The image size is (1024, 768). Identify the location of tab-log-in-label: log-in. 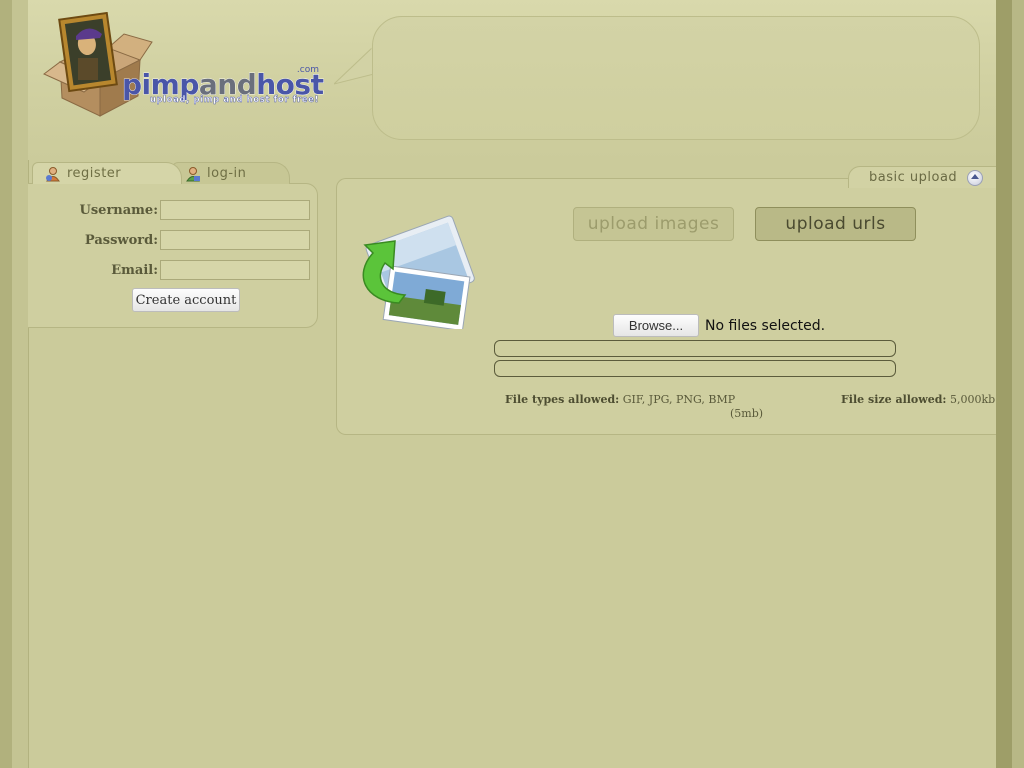
(227, 173).